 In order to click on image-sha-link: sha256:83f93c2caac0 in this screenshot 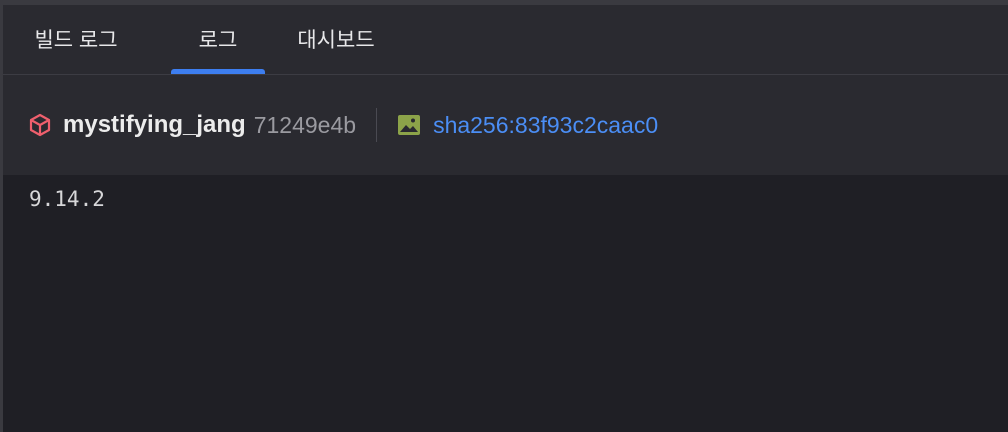, I will do `click(545, 125)`.